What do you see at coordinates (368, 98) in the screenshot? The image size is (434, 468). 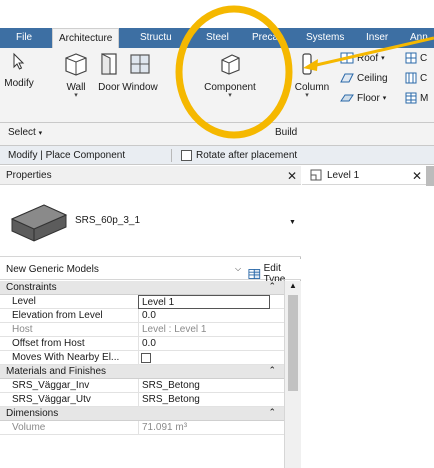 I see `floor-label: Floor` at bounding box center [368, 98].